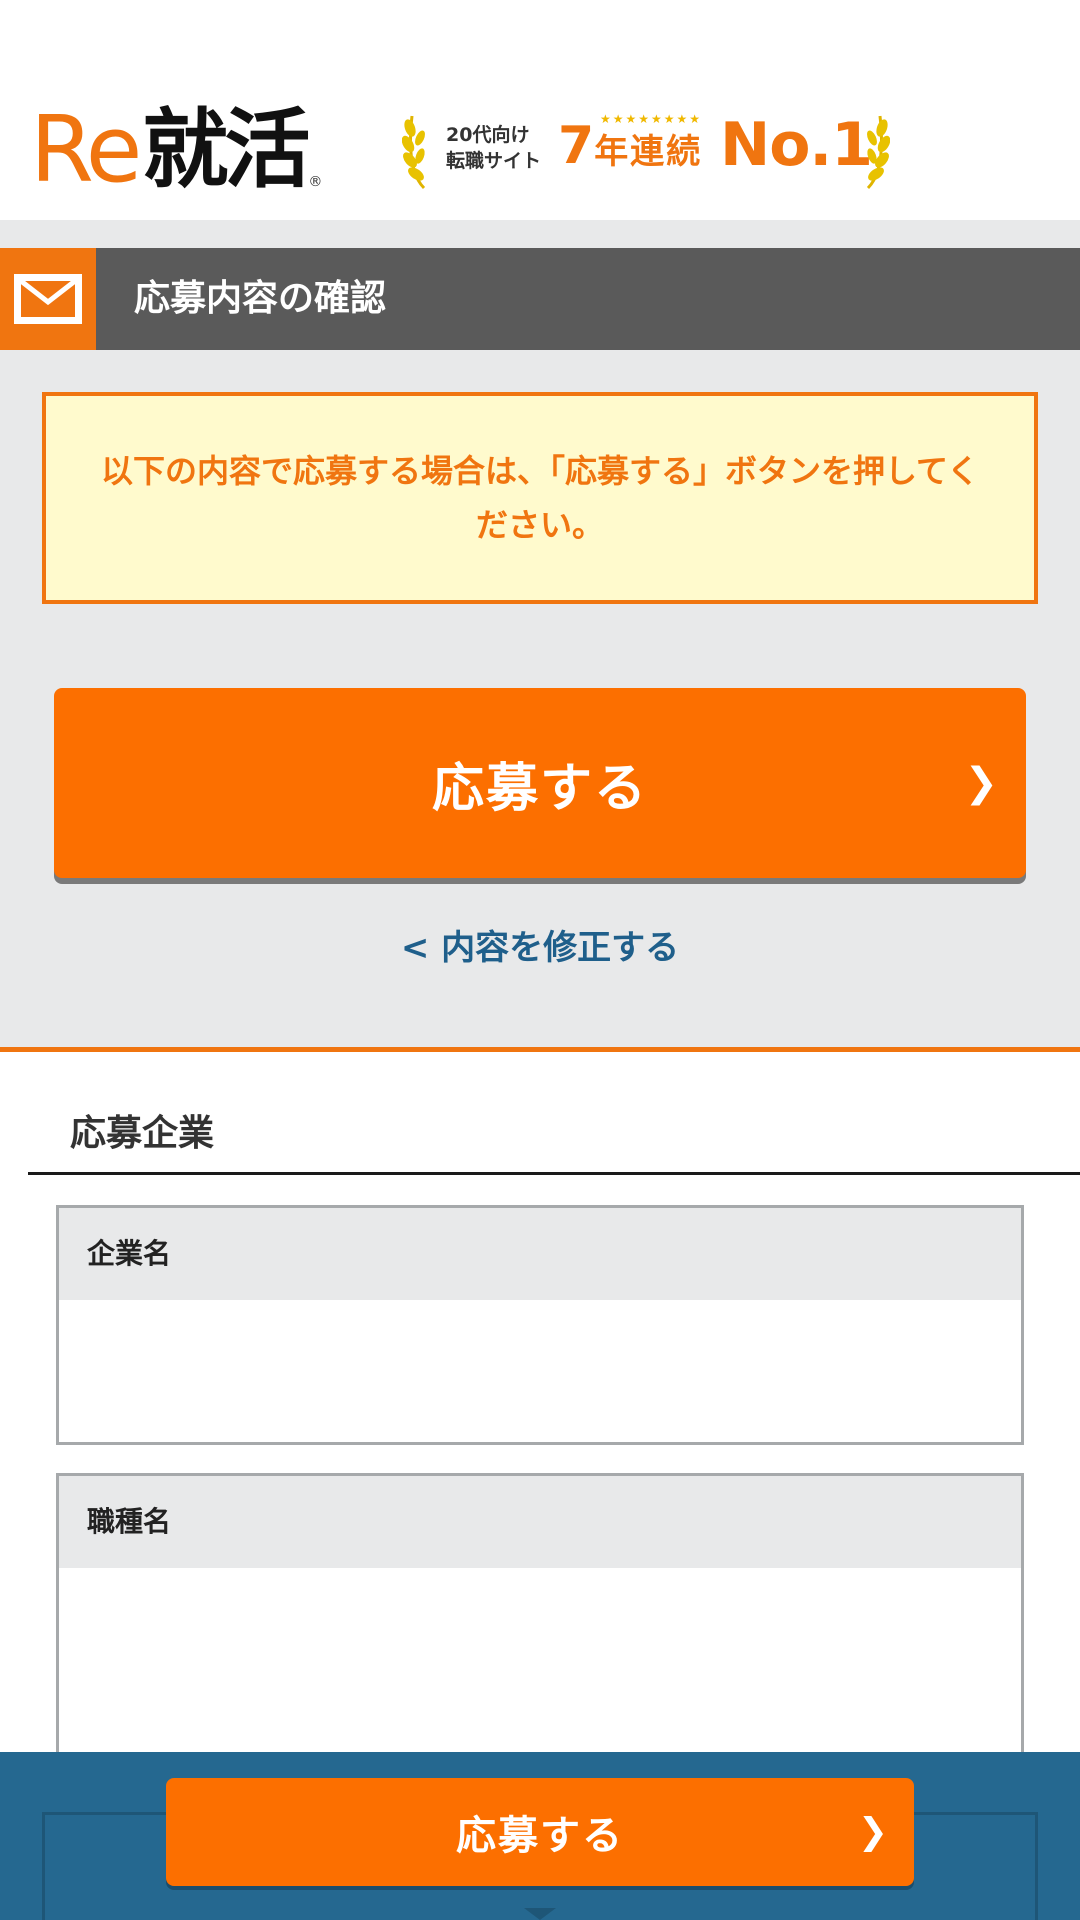 The image size is (1080, 1920). I want to click on mail-icon-box, so click(48, 299).